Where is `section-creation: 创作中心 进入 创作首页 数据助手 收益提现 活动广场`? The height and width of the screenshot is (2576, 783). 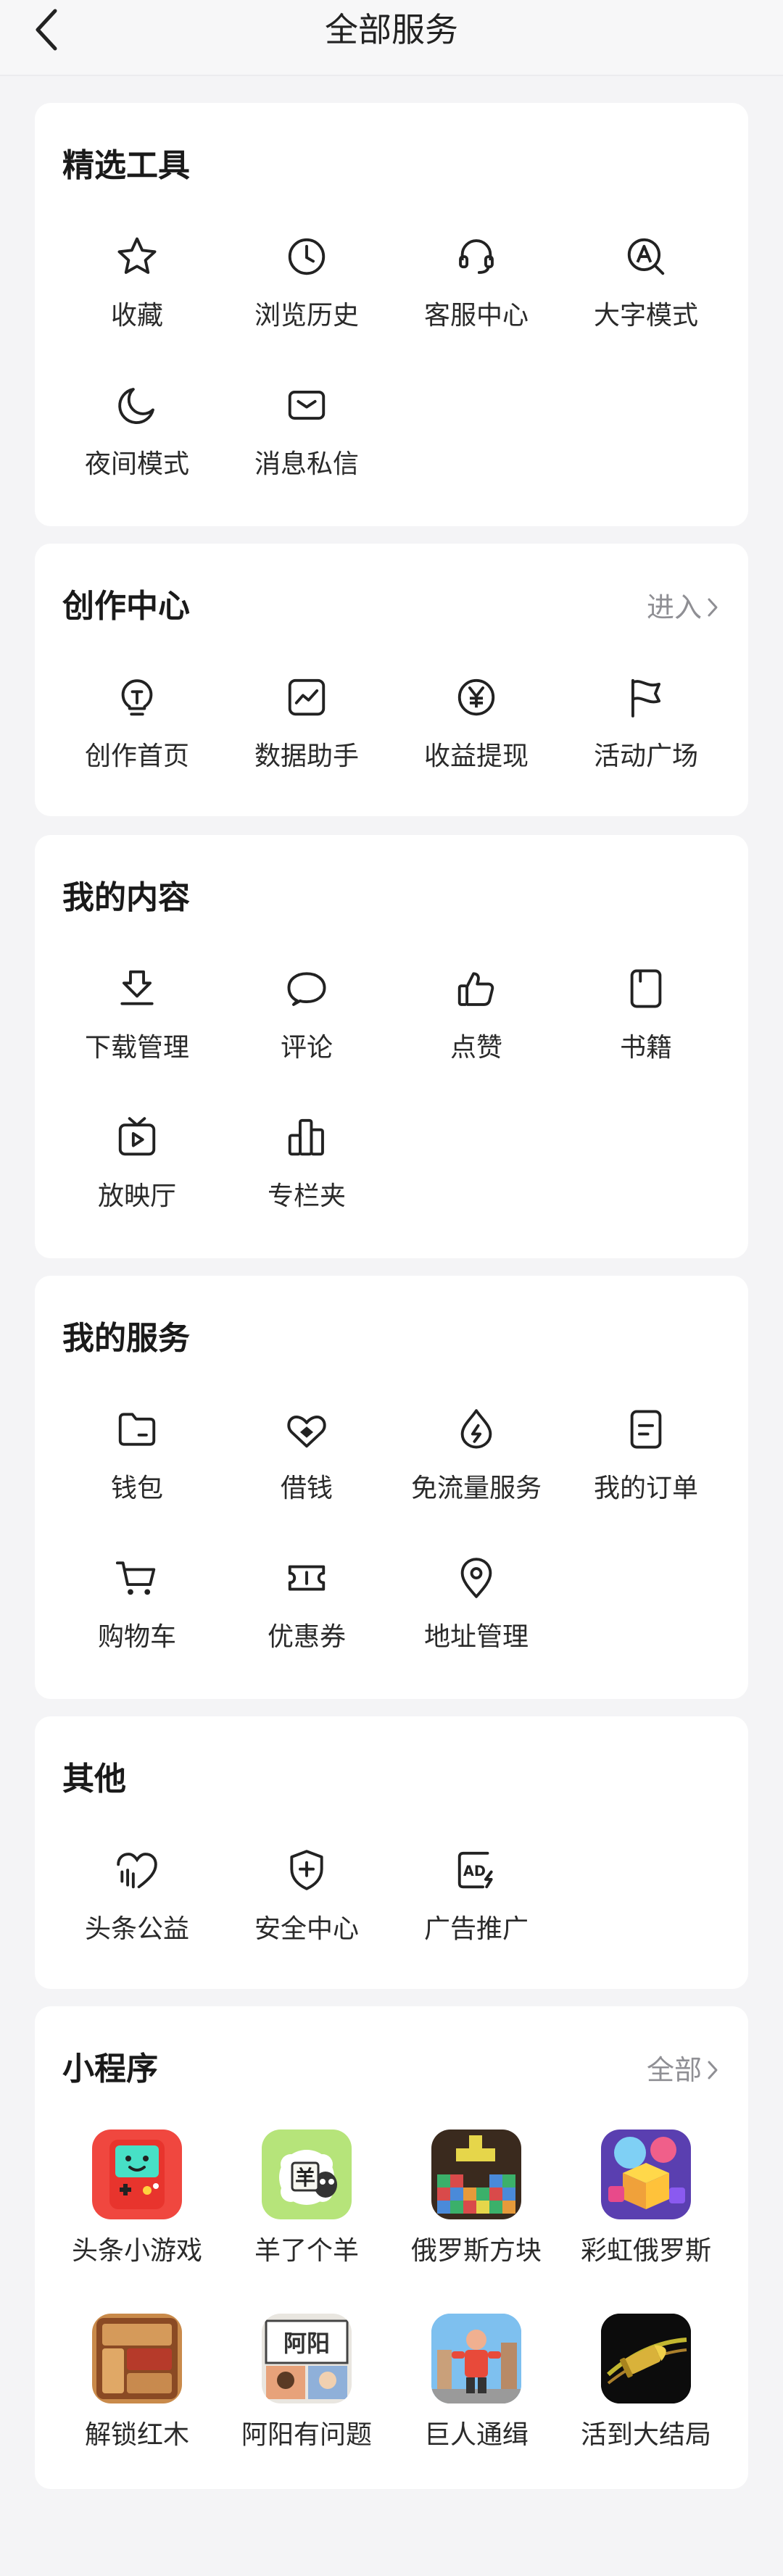 section-creation: 创作中心 进入 创作首页 数据助手 收益提现 活动广场 is located at coordinates (391, 680).